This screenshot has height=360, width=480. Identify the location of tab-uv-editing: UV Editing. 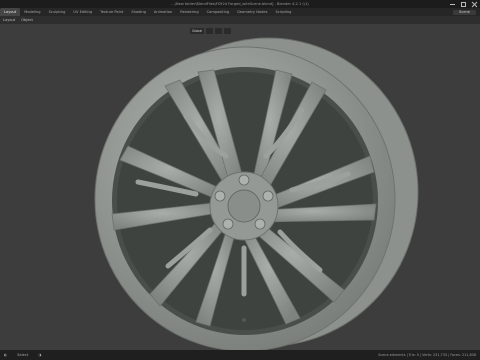
(82, 12).